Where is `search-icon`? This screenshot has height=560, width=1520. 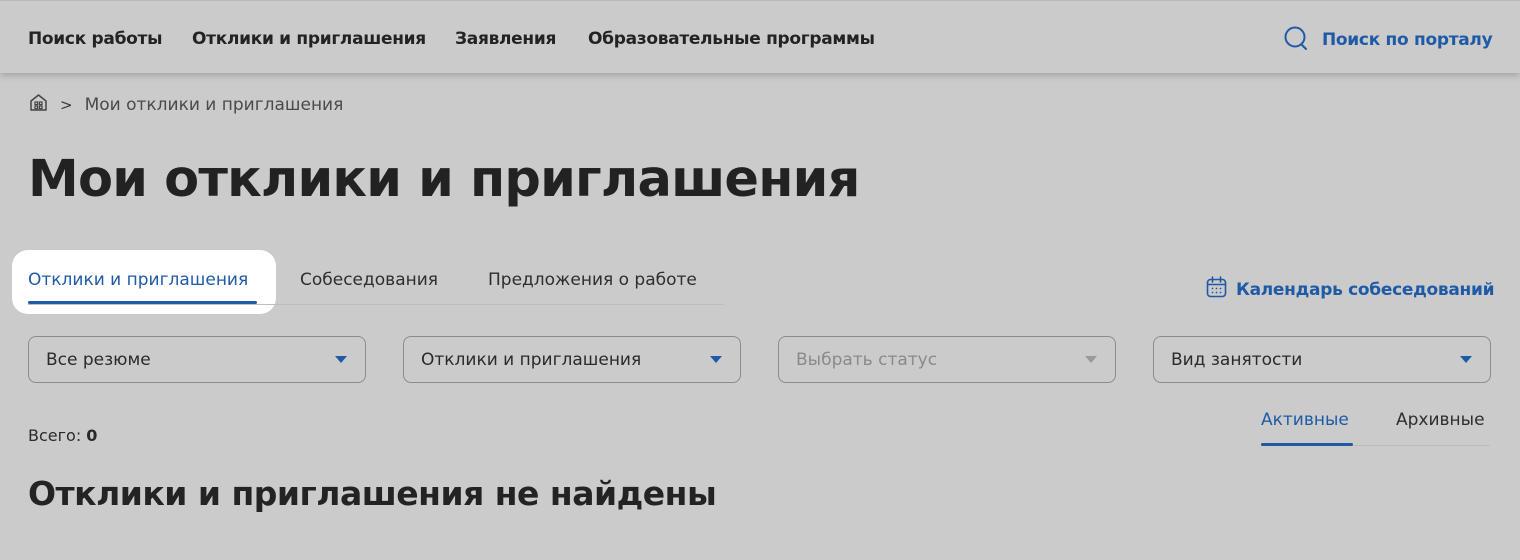 search-icon is located at coordinates (1296, 40).